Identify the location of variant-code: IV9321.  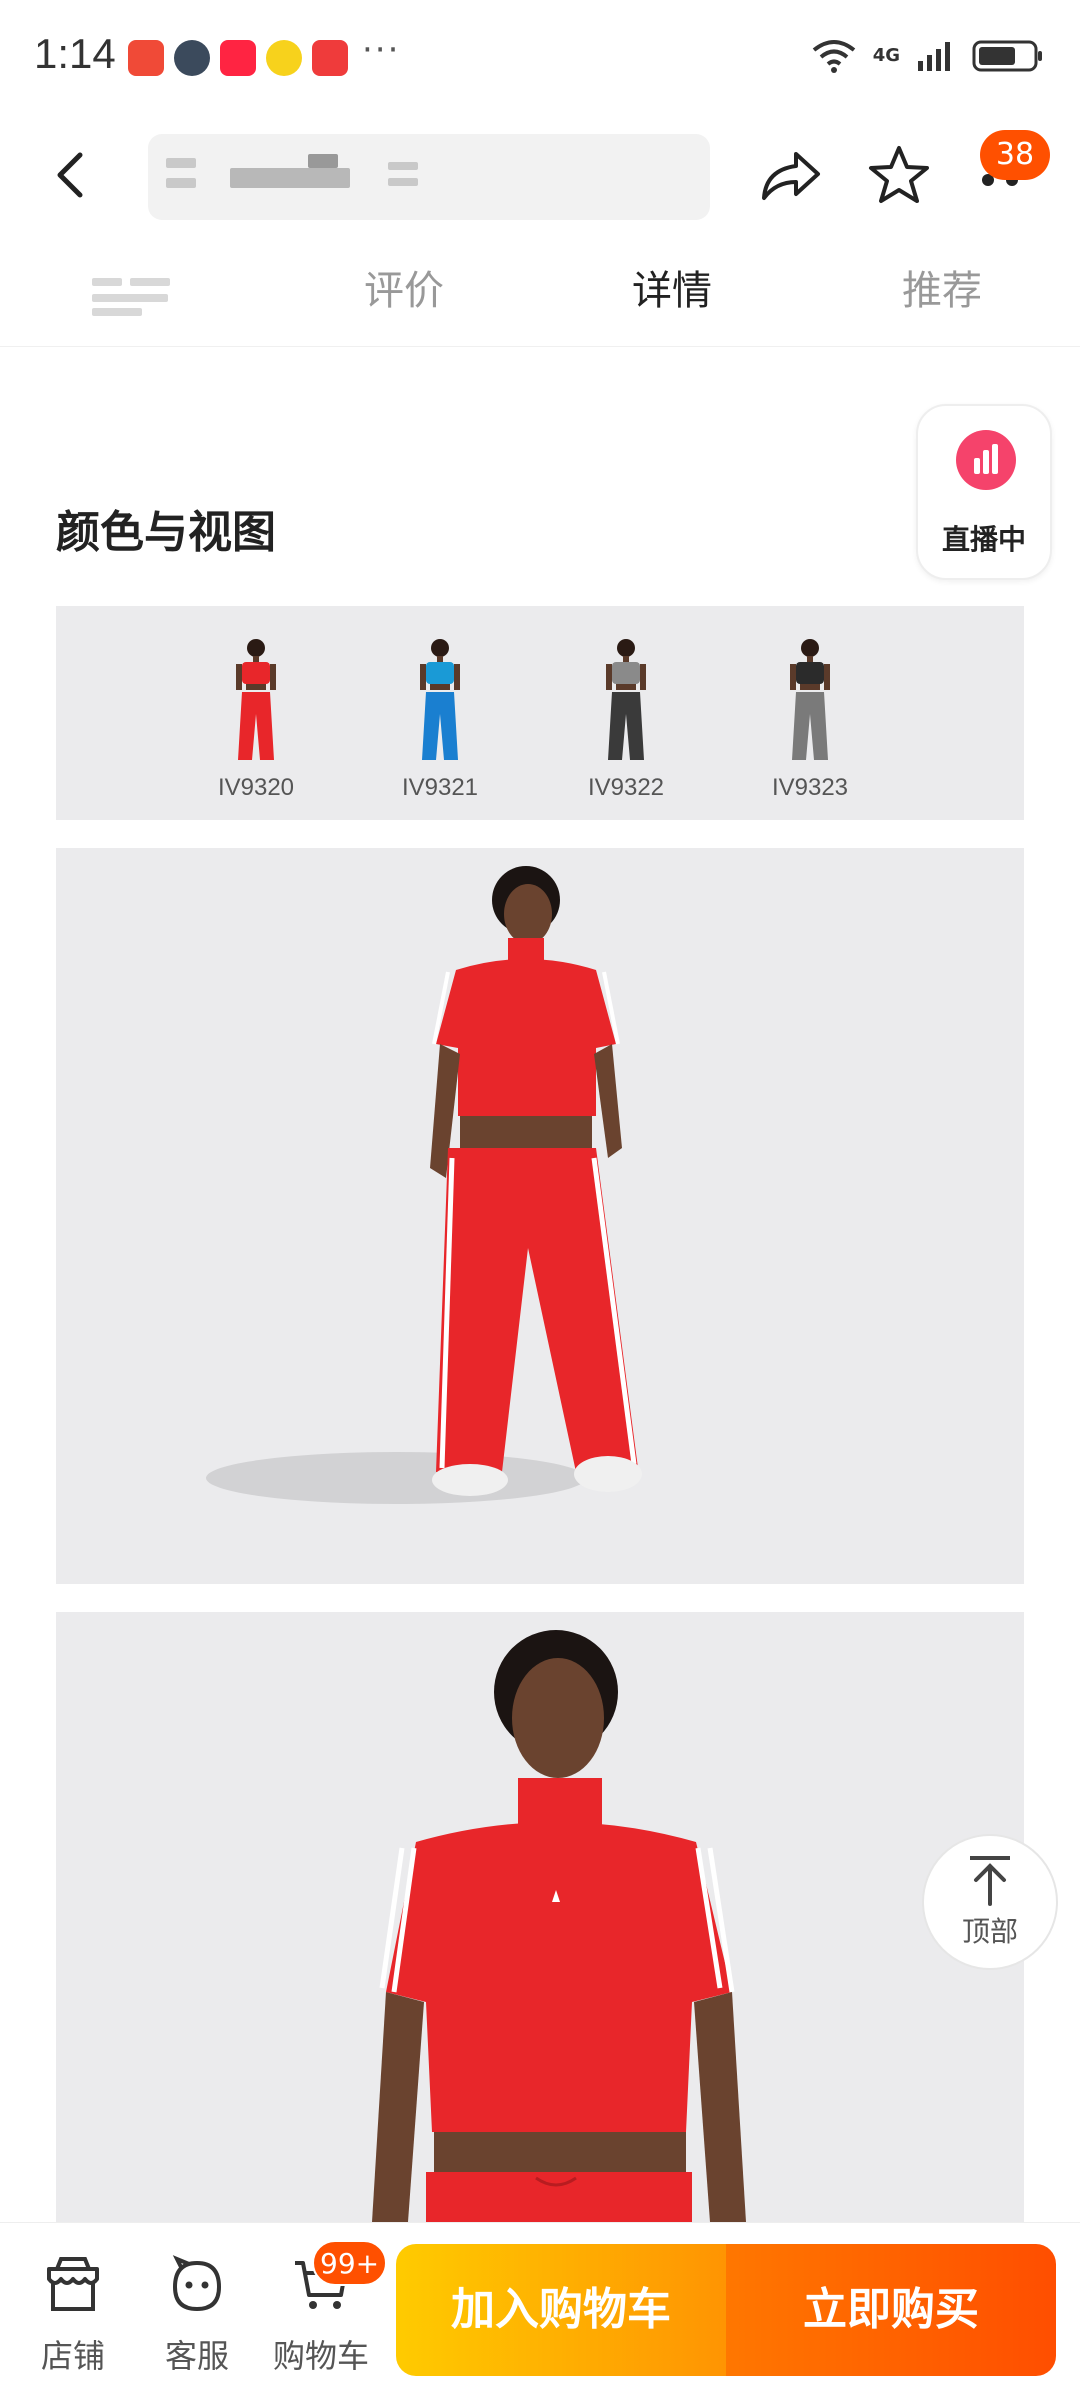
(440, 787).